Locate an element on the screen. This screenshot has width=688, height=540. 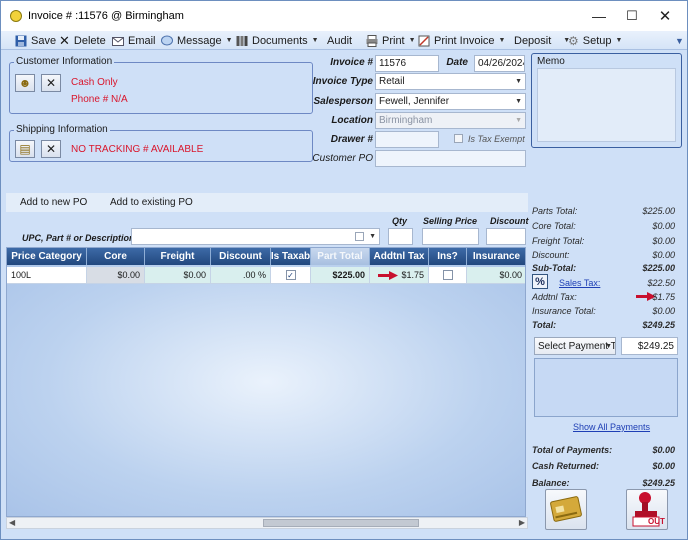
cash-returned-value: $0.00 is located at coordinates (663, 466).